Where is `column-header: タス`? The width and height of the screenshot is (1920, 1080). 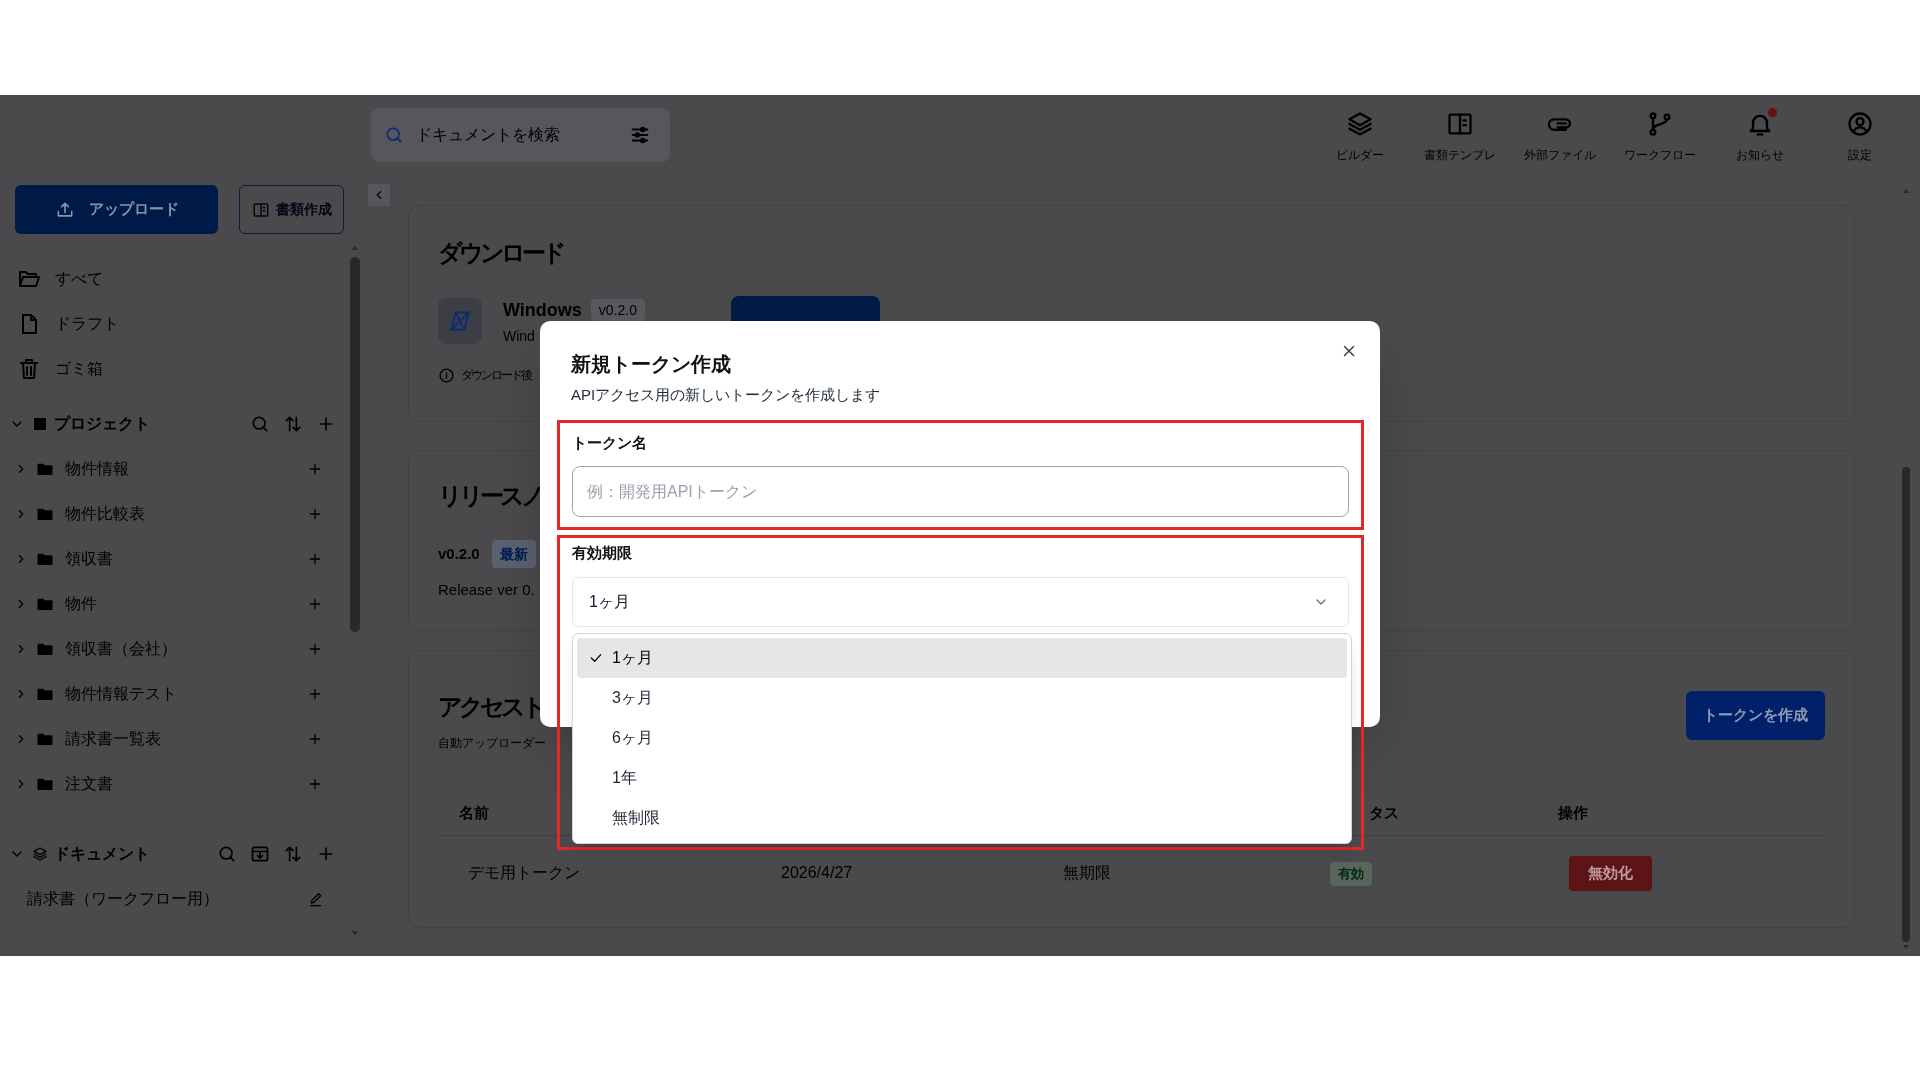 column-header: タス is located at coordinates (1384, 813).